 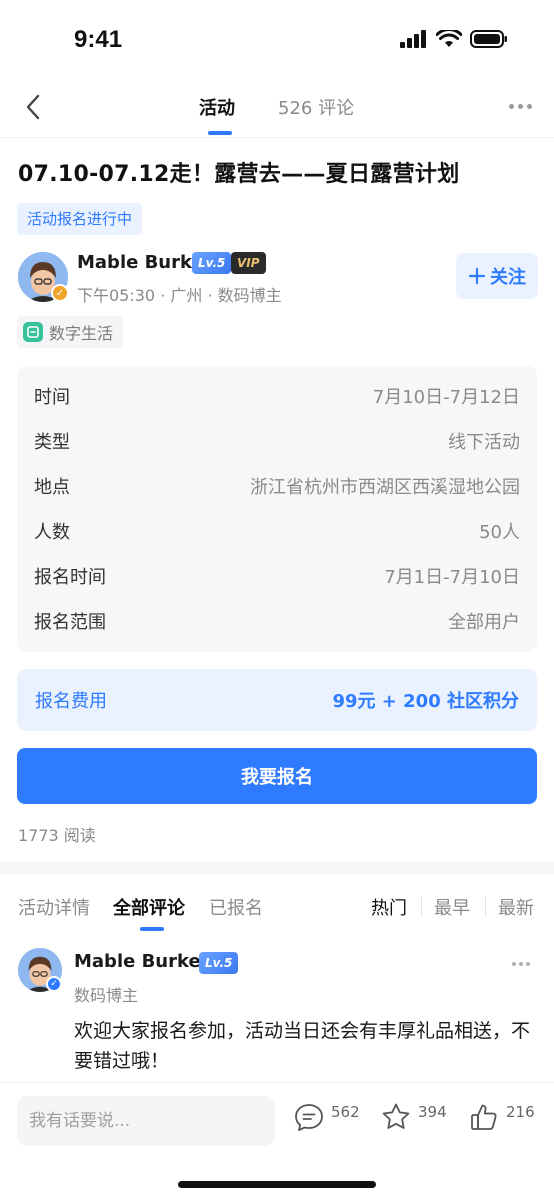 What do you see at coordinates (149, 907) in the screenshot?
I see `tab-all-comments: 全部评论` at bounding box center [149, 907].